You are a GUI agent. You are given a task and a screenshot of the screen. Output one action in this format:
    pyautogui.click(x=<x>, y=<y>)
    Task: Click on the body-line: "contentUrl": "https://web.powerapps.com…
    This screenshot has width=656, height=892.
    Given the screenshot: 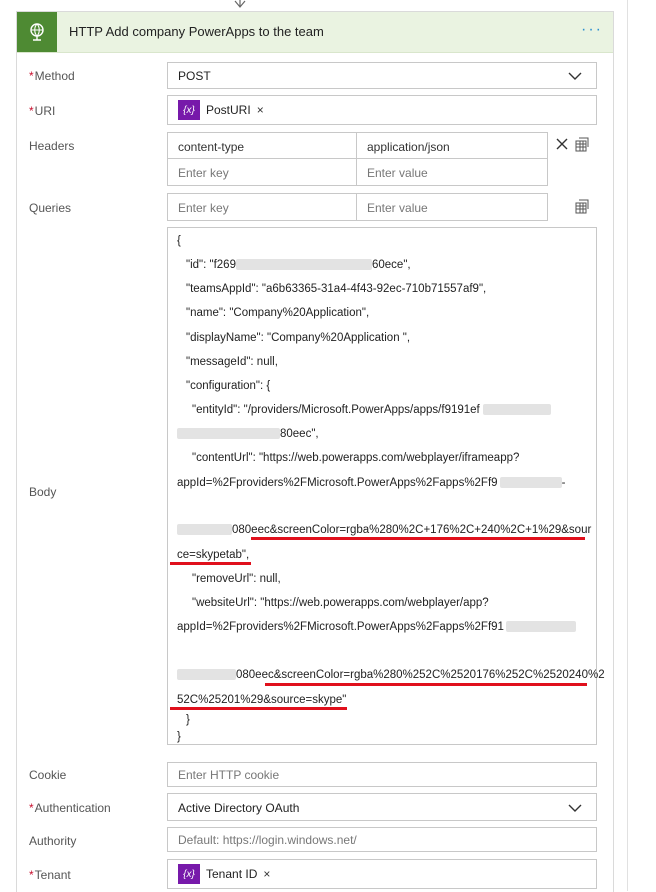 What is the action you would take?
    pyautogui.click(x=356, y=458)
    